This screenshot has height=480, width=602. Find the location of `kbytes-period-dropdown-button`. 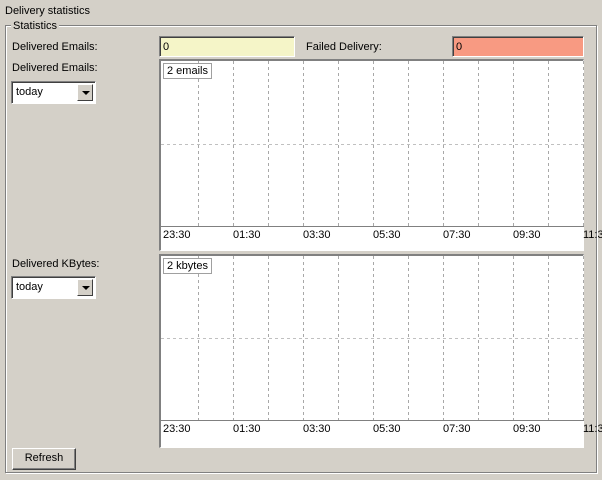

kbytes-period-dropdown-button is located at coordinates (85, 287).